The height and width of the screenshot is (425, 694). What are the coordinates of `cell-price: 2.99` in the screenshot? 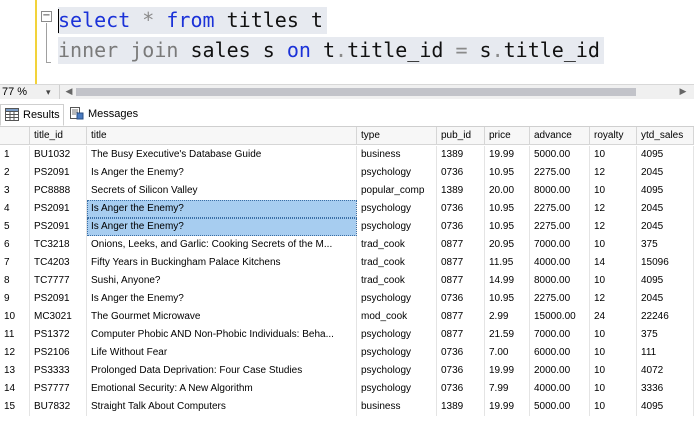 It's located at (507, 317).